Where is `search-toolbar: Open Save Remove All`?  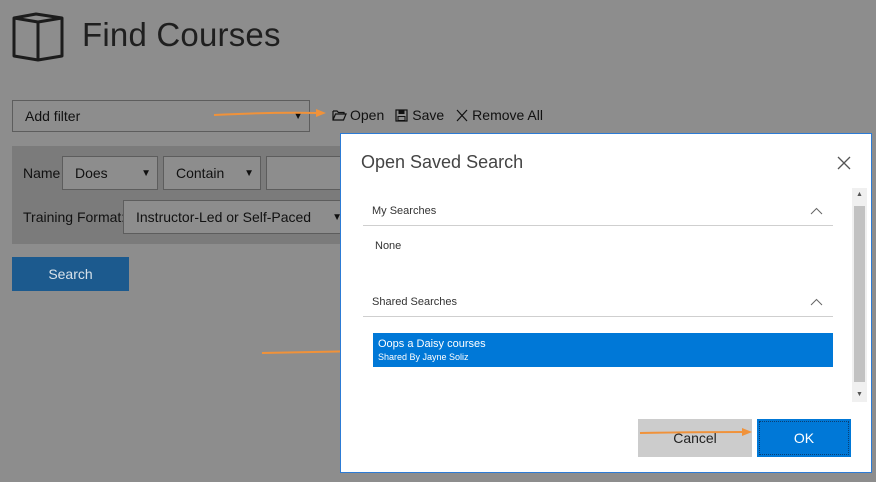 search-toolbar: Open Save Remove All is located at coordinates (437, 115).